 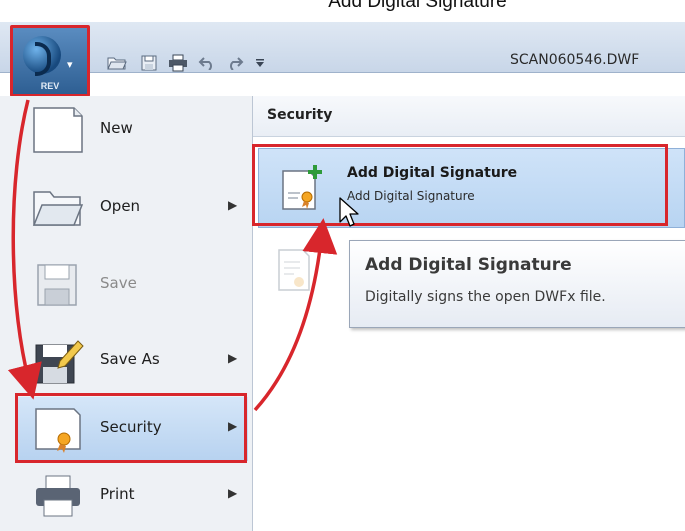 I want to click on application-menu-button: ▾ REV, so click(x=50, y=61).